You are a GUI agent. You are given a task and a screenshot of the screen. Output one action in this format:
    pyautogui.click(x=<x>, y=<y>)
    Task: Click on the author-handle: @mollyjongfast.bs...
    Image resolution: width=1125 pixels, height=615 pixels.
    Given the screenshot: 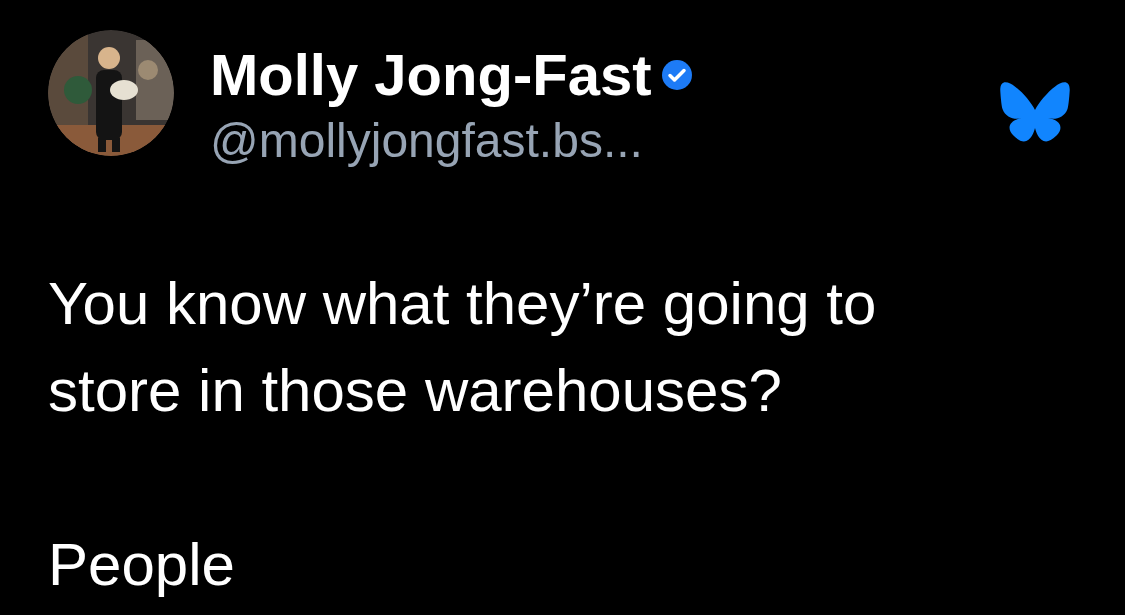 What is the action you would take?
    pyautogui.click(x=427, y=141)
    